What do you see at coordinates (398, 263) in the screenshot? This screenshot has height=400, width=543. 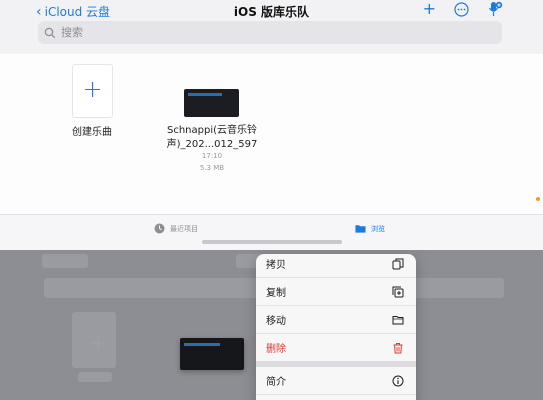 I see `copy-icon` at bounding box center [398, 263].